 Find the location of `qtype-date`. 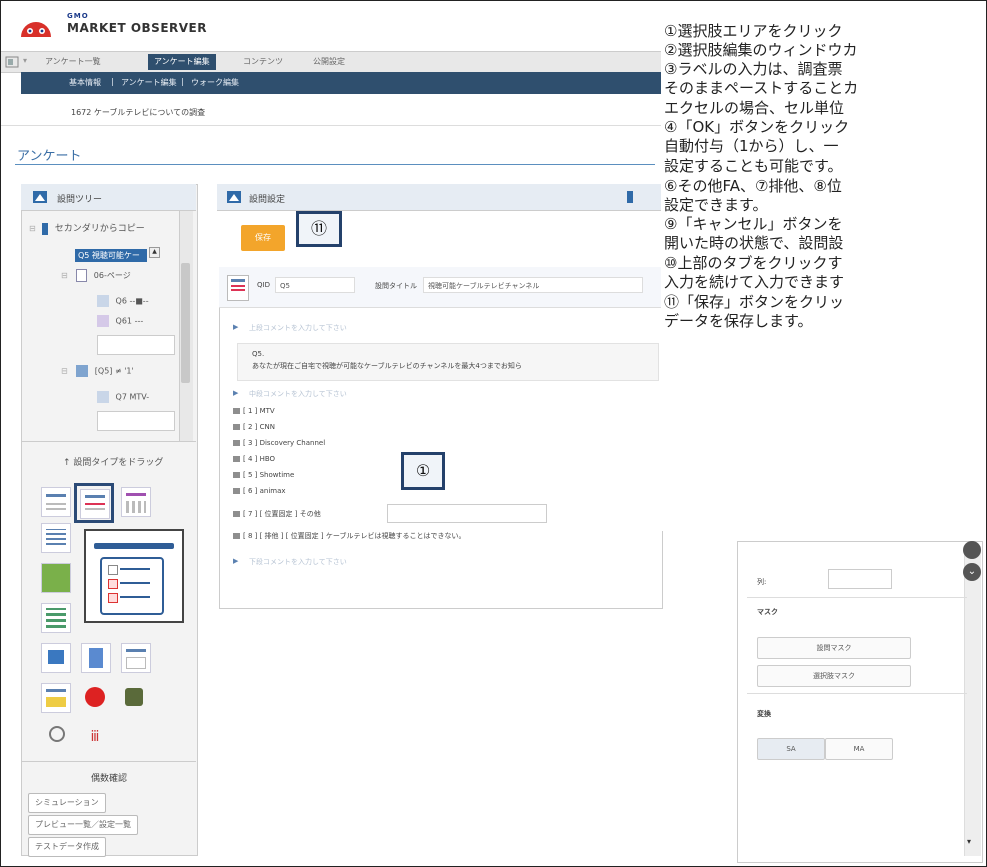

qtype-date is located at coordinates (56, 698).